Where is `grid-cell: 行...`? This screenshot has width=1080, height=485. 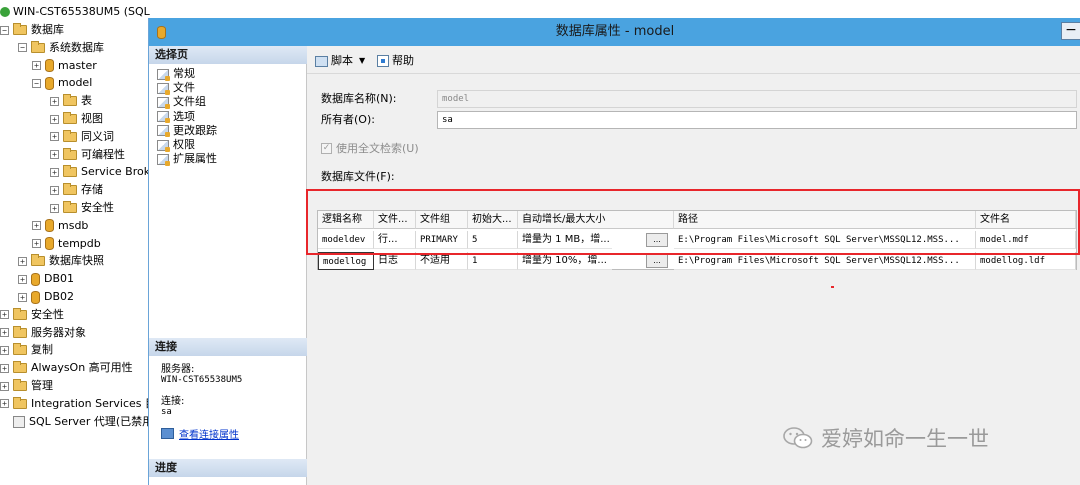
grid-cell: 行... is located at coordinates (395, 240).